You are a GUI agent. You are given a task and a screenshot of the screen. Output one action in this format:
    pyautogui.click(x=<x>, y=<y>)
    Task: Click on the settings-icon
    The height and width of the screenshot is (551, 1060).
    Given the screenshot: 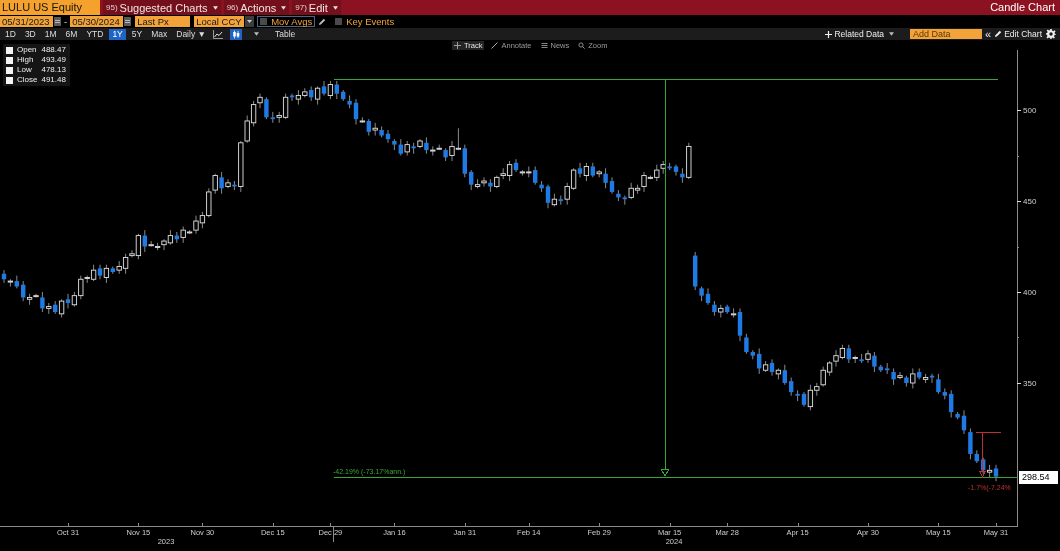 What is the action you would take?
    pyautogui.click(x=1051, y=34)
    